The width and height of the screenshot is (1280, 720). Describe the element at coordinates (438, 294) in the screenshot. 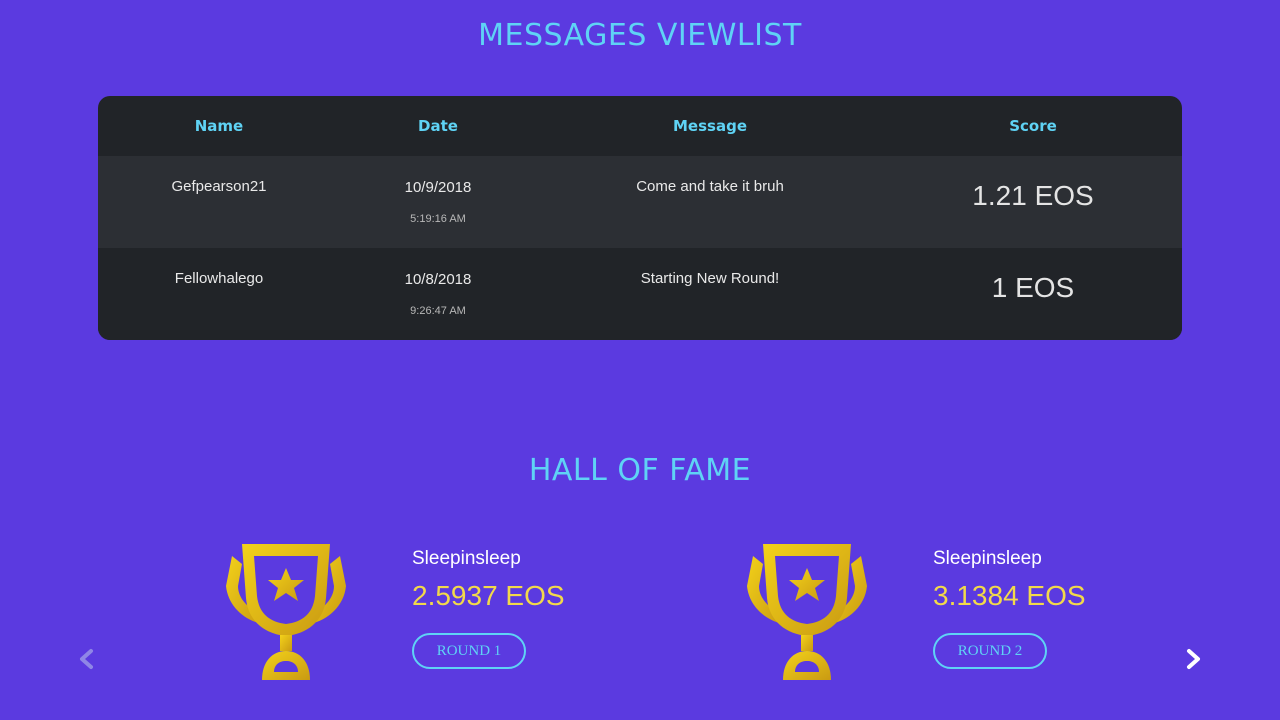

I see `row-date: 10/8/2018 9:26:47 AM` at that location.